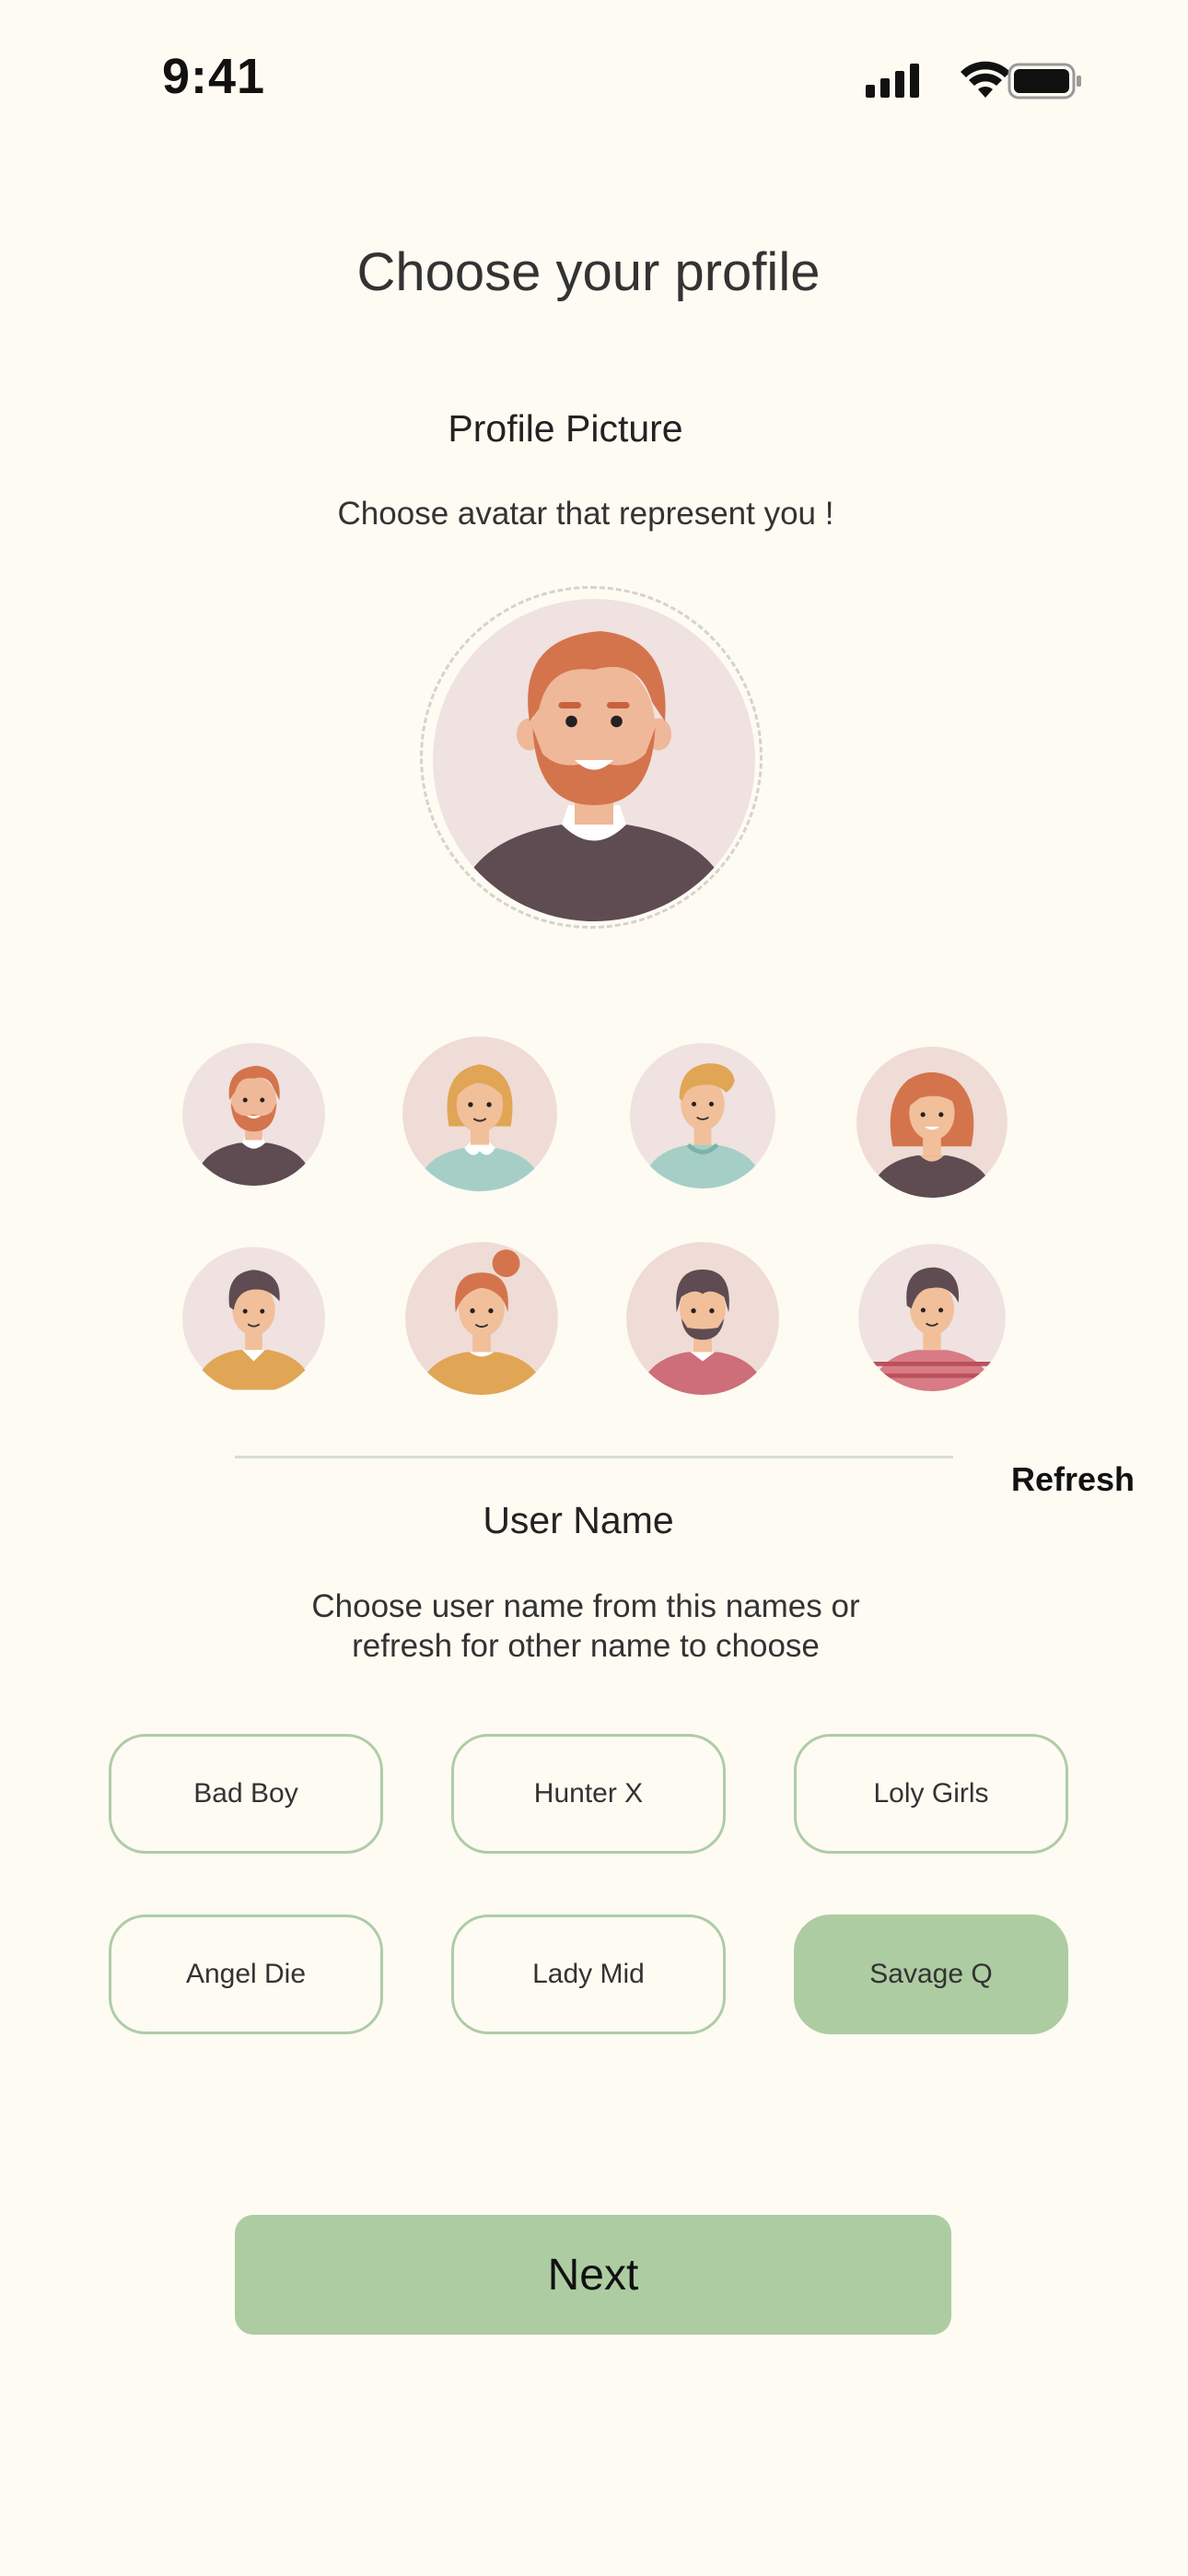 The width and height of the screenshot is (1188, 2576). What do you see at coordinates (594, 1457) in the screenshot?
I see `section-divider` at bounding box center [594, 1457].